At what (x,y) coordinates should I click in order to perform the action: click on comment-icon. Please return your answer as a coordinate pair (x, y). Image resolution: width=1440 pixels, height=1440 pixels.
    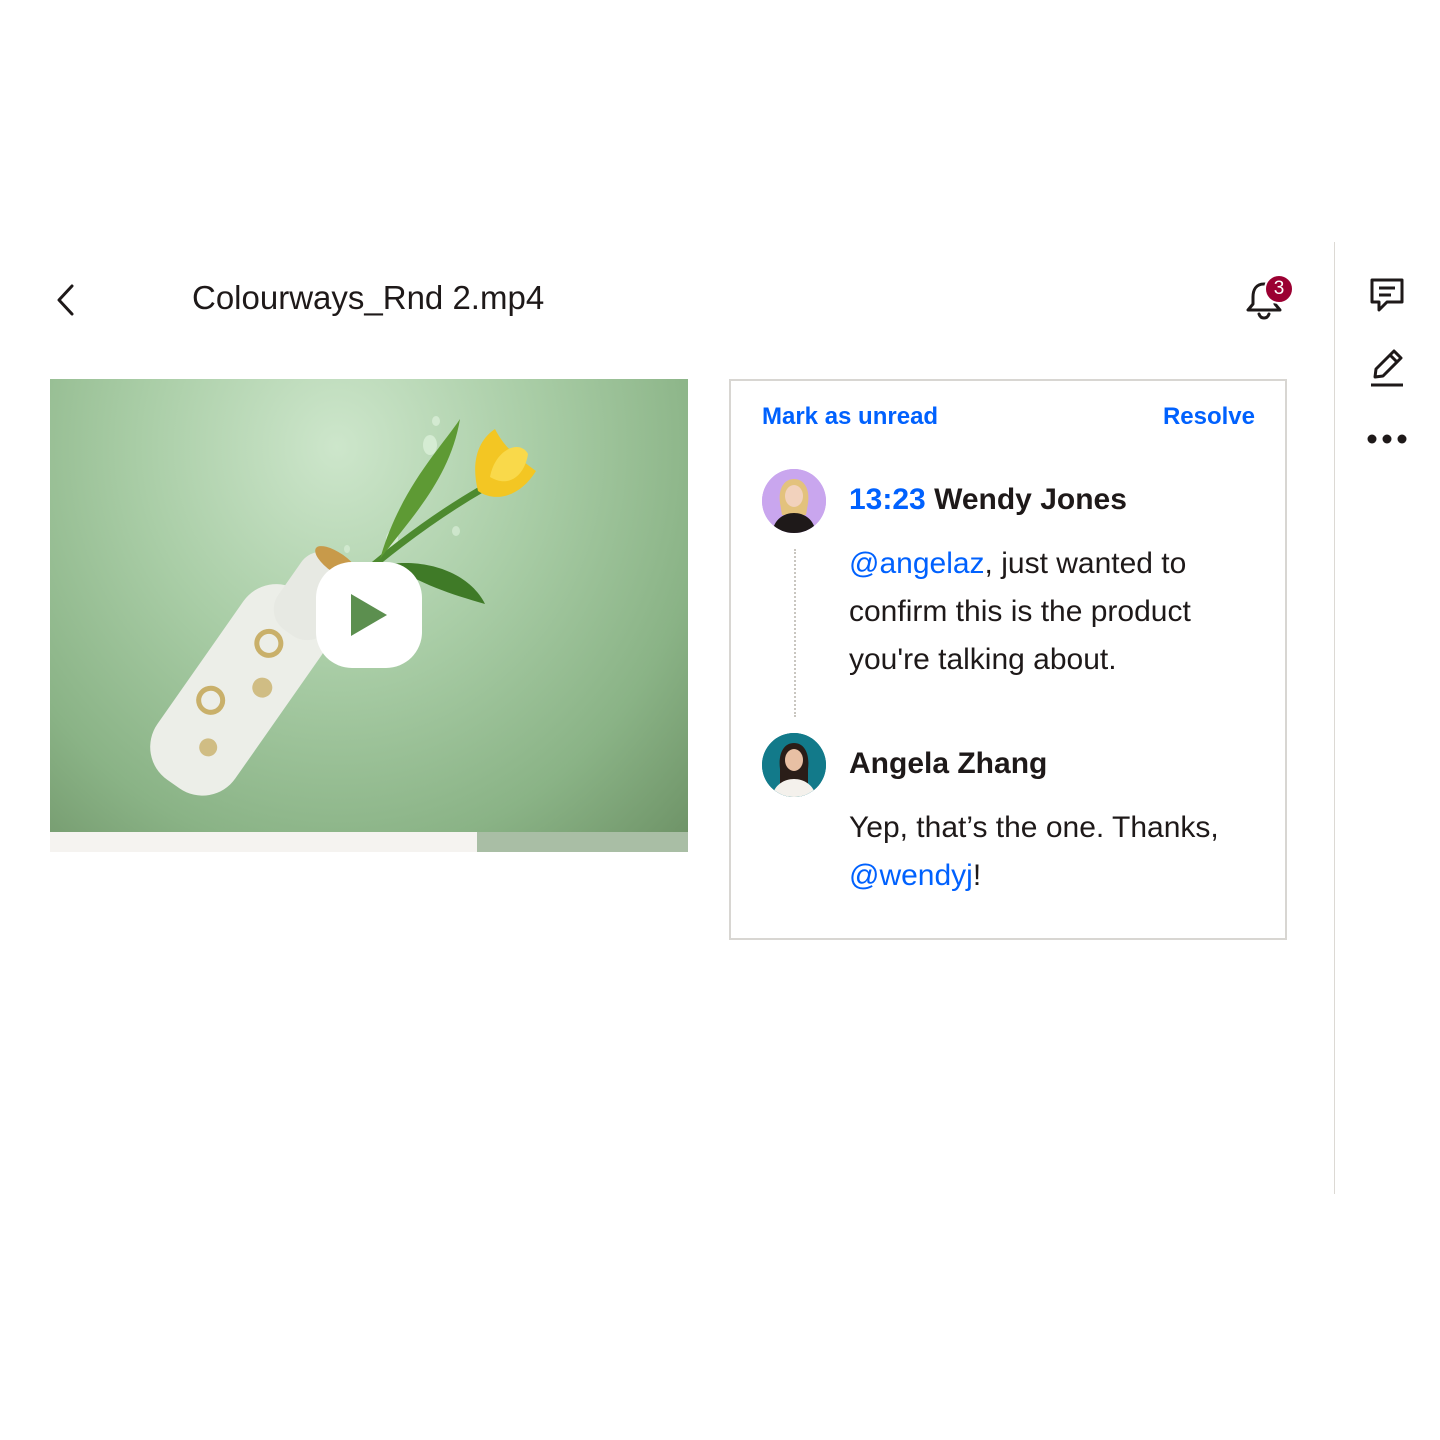
    Looking at the image, I should click on (1387, 295).